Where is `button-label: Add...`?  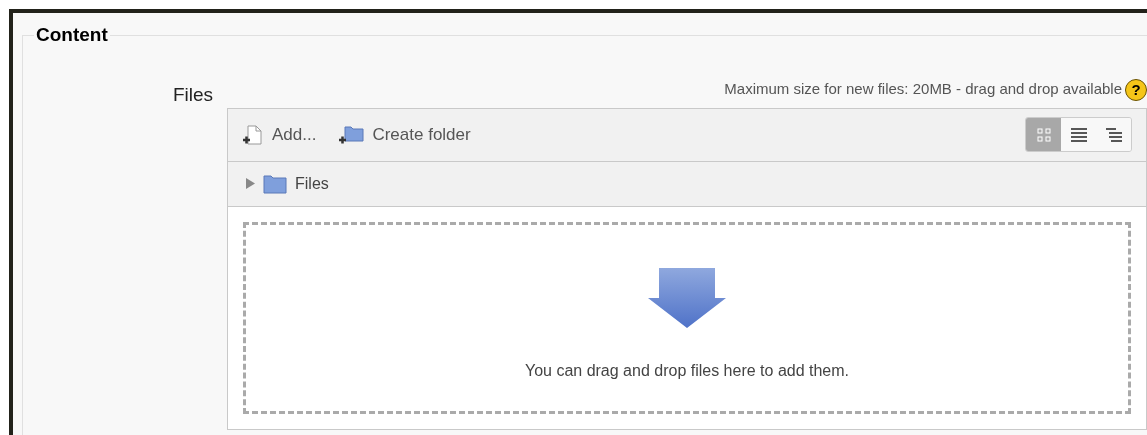
button-label: Add... is located at coordinates (294, 134).